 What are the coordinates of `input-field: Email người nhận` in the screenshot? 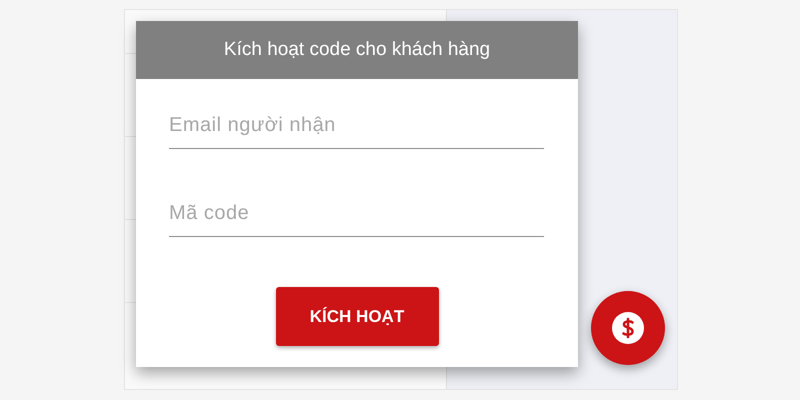 It's located at (356, 126).